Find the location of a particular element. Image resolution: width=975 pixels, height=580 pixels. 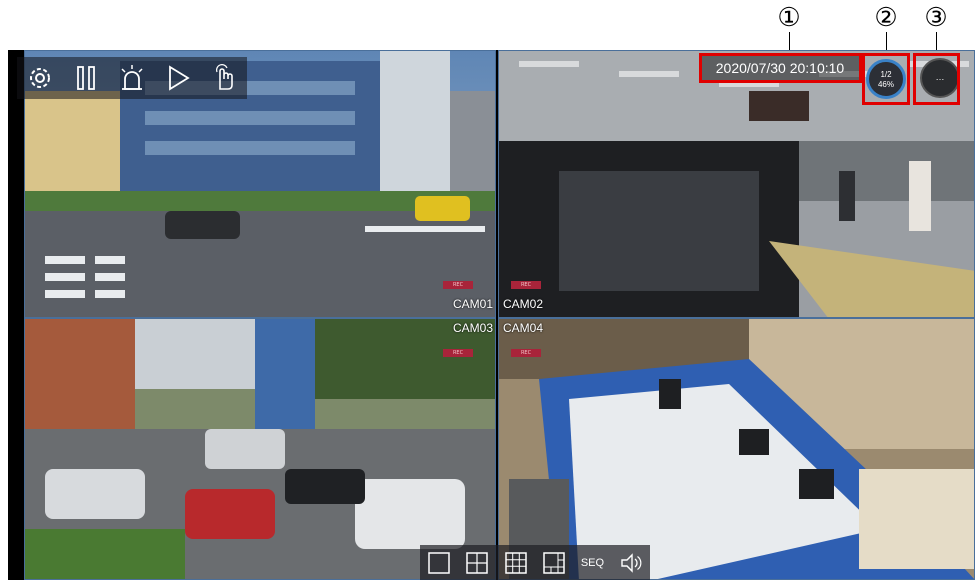

layout-1-icon is located at coordinates (439, 563).